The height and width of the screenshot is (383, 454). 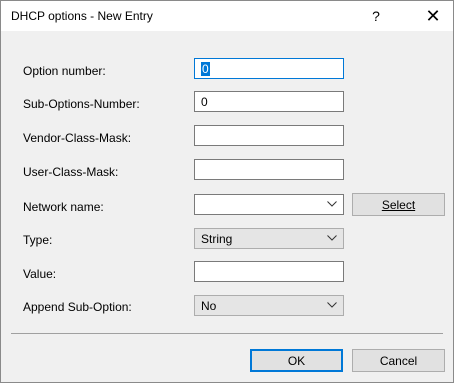 I want to click on help-icon: ?, so click(x=376, y=16).